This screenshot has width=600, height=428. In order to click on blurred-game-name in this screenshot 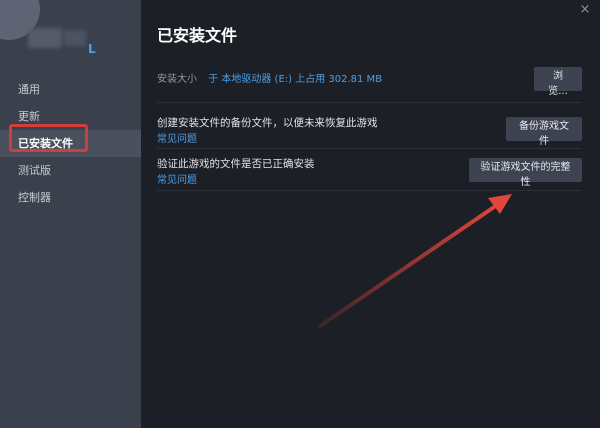, I will do `click(45, 38)`.